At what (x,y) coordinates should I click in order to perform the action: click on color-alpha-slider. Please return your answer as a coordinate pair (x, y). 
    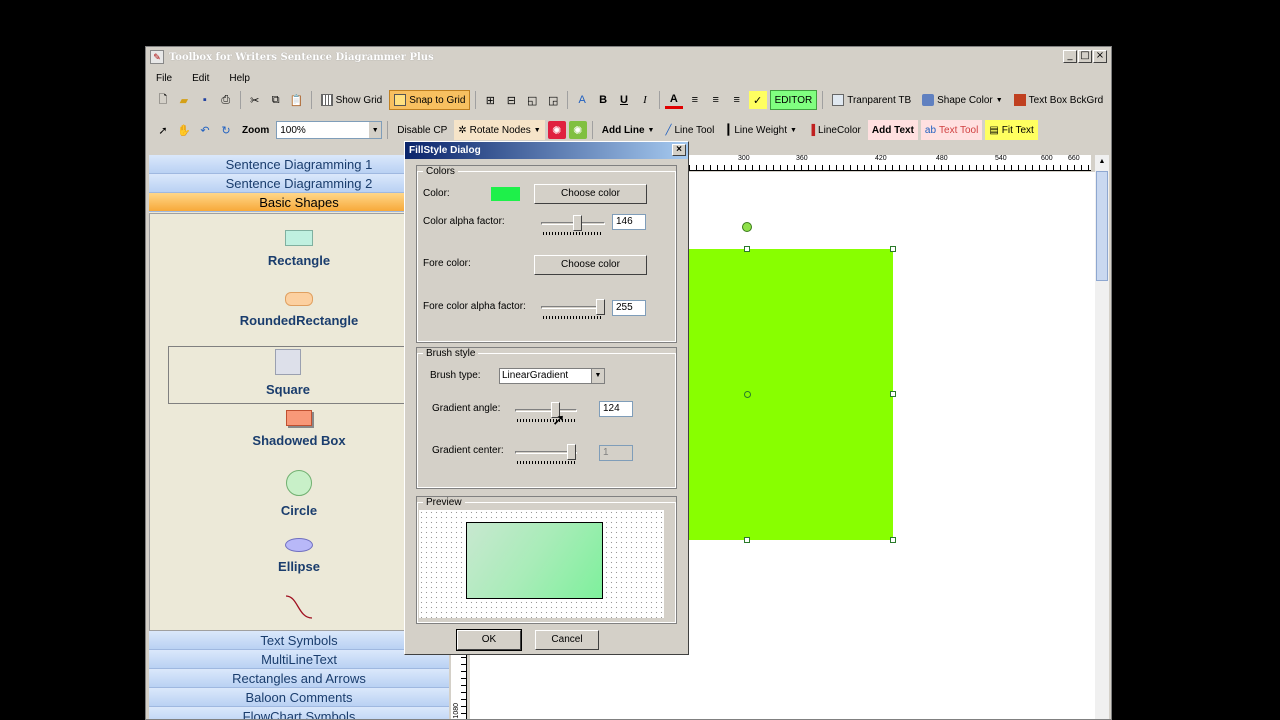
    Looking at the image, I should click on (573, 225).